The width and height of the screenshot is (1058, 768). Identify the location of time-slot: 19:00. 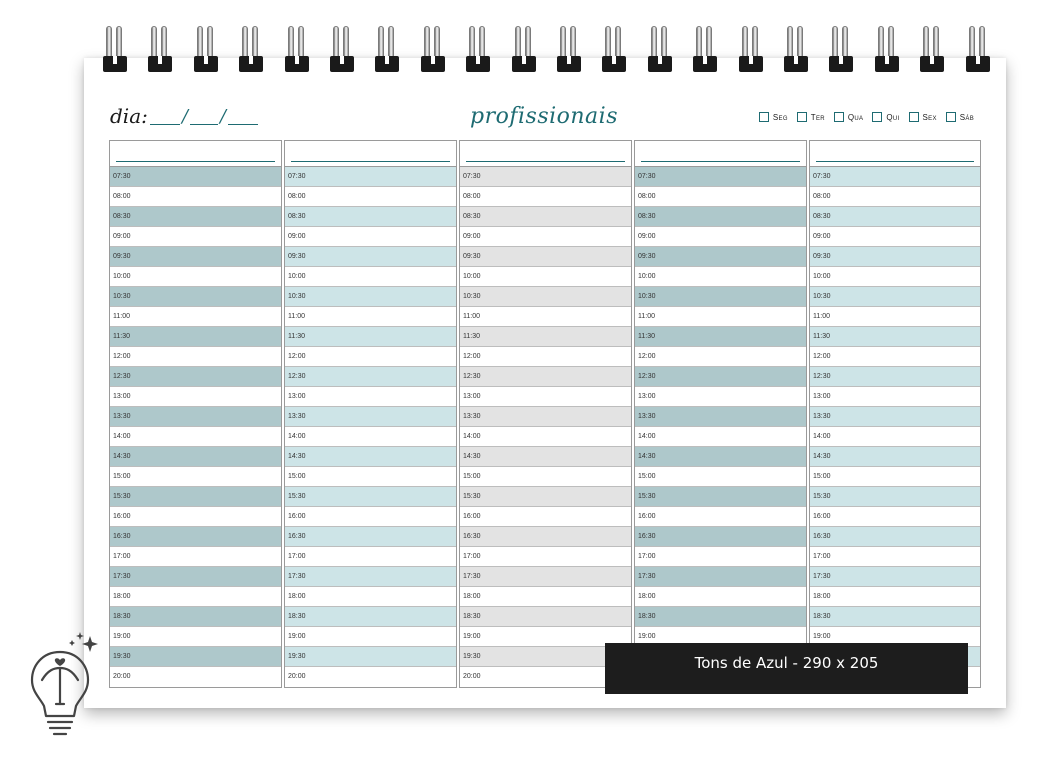
(195, 637).